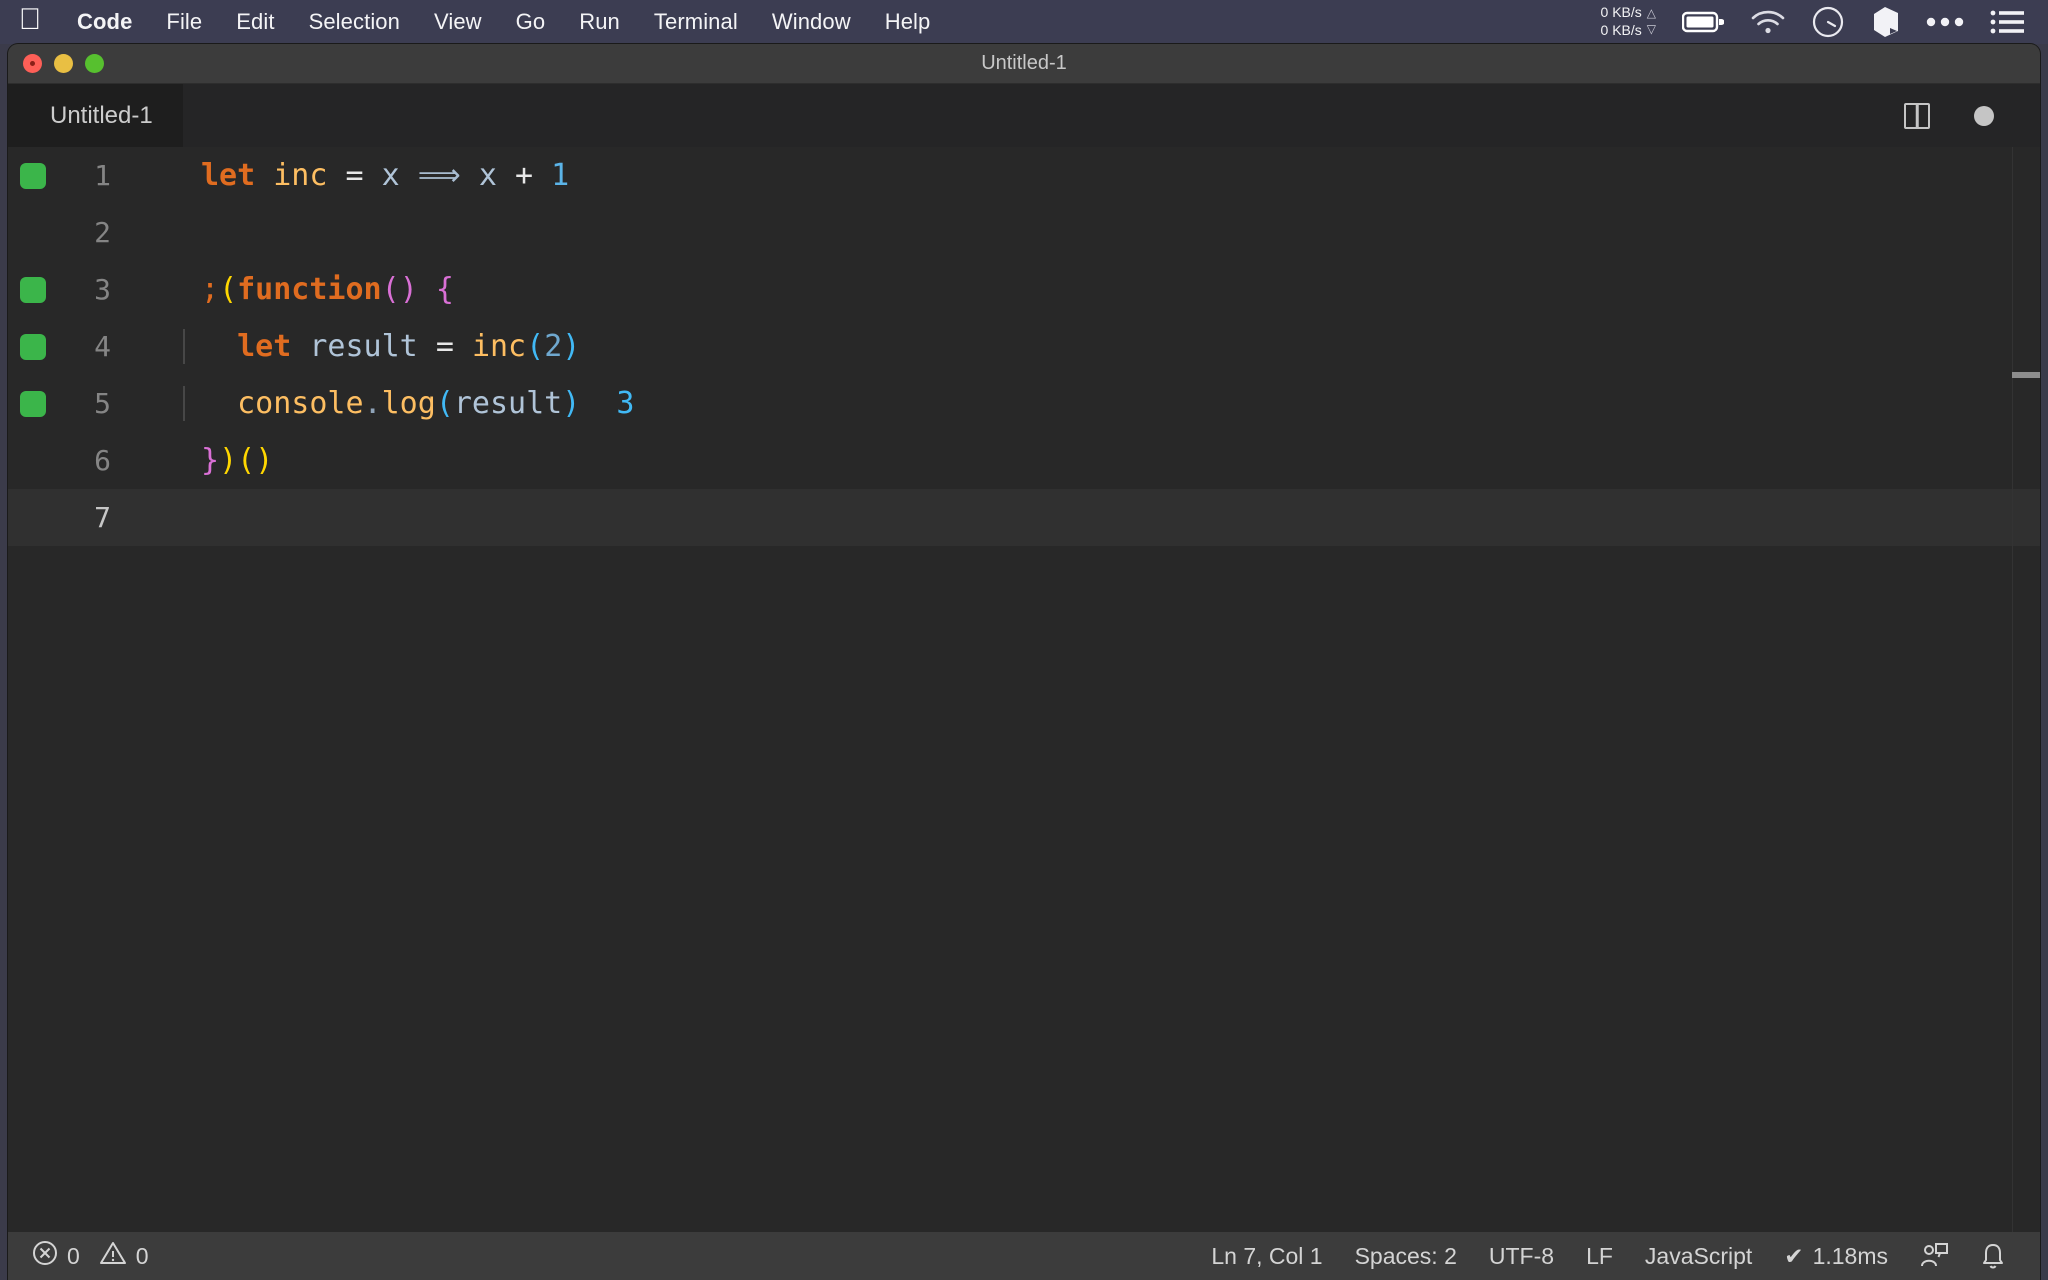 The image size is (2048, 1280). I want to click on menubar-status-area: 0 KB/s 0 KB/s △ ▽, so click(1815, 22).